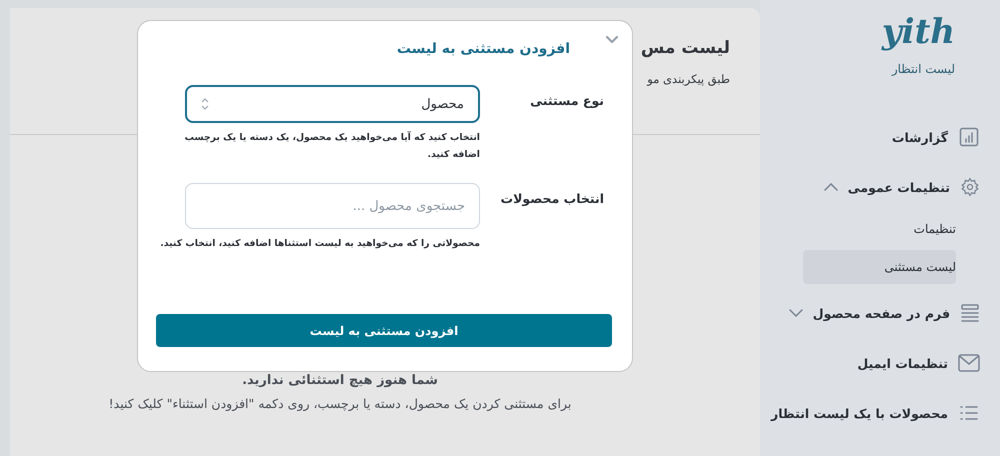 The width and height of the screenshot is (1000, 456). I want to click on chevron-down-icon, so click(612, 39).